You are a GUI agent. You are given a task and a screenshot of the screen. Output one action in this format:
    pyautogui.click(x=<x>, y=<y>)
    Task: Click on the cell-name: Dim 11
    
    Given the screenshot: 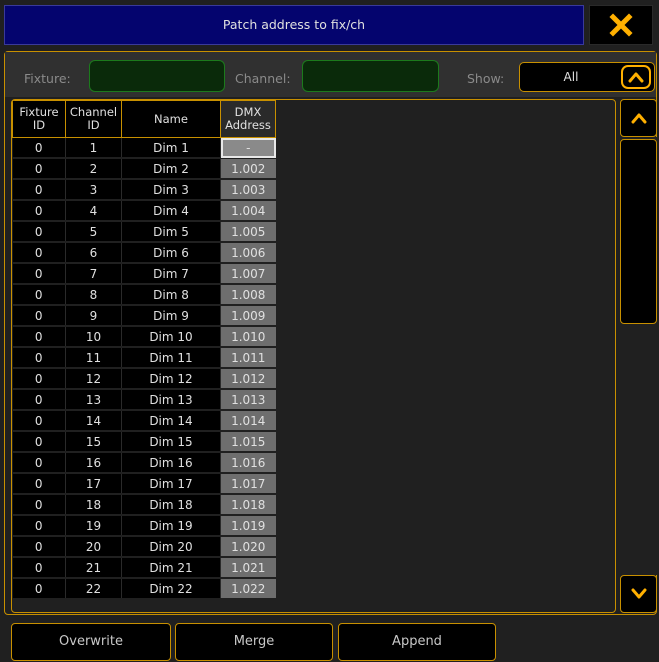 What is the action you would take?
    pyautogui.click(x=171, y=358)
    